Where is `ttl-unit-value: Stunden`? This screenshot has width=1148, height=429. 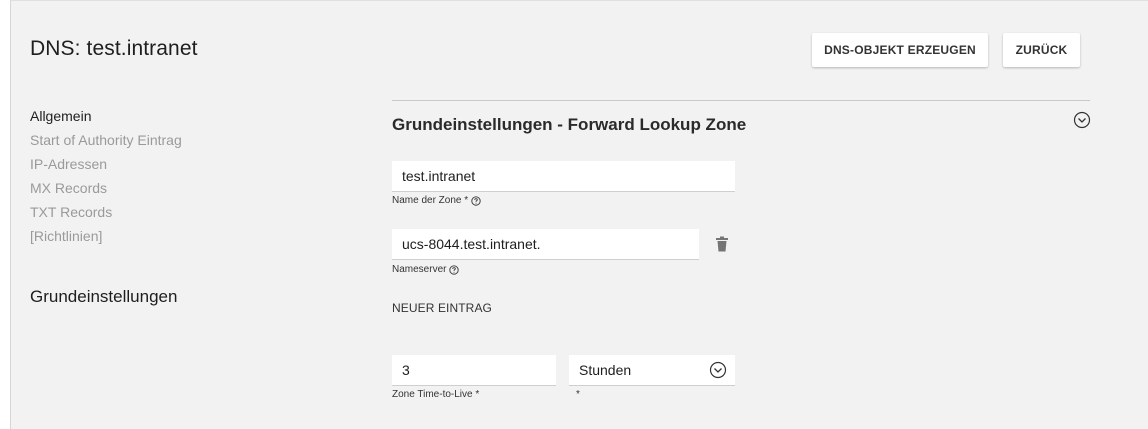 ttl-unit-value: Stunden is located at coordinates (605, 370).